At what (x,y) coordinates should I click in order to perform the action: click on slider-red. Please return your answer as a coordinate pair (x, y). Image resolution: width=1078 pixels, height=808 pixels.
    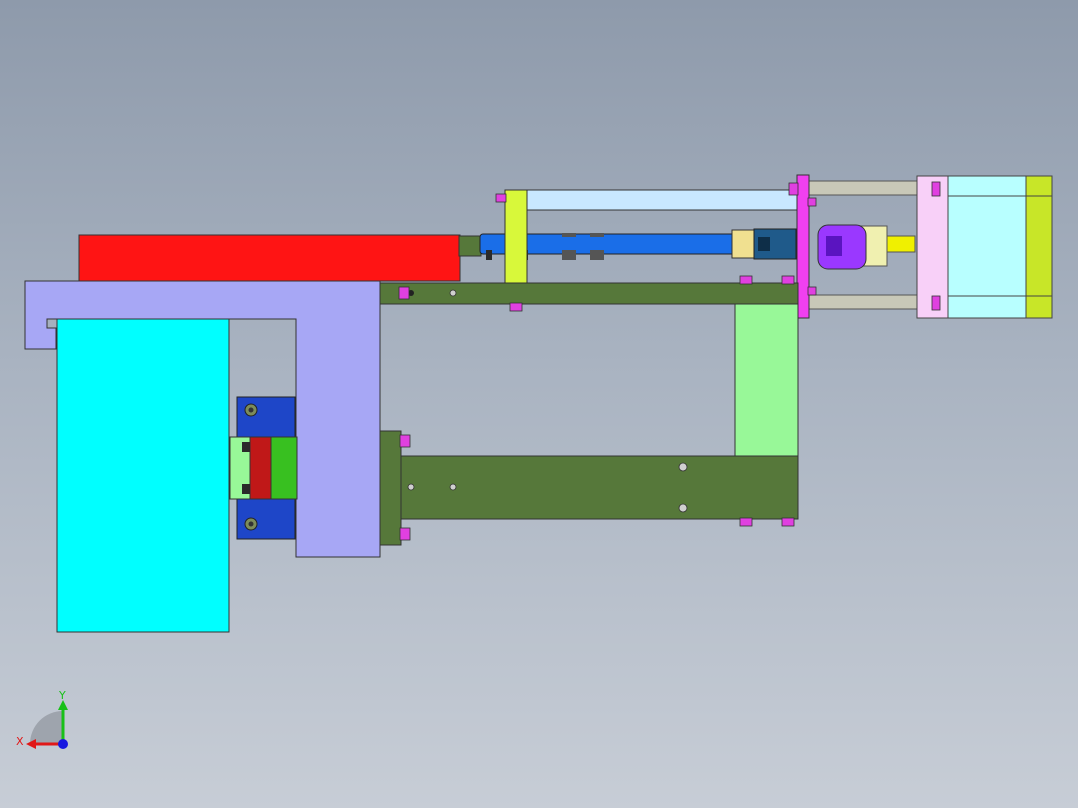
    Looking at the image, I should click on (261, 468).